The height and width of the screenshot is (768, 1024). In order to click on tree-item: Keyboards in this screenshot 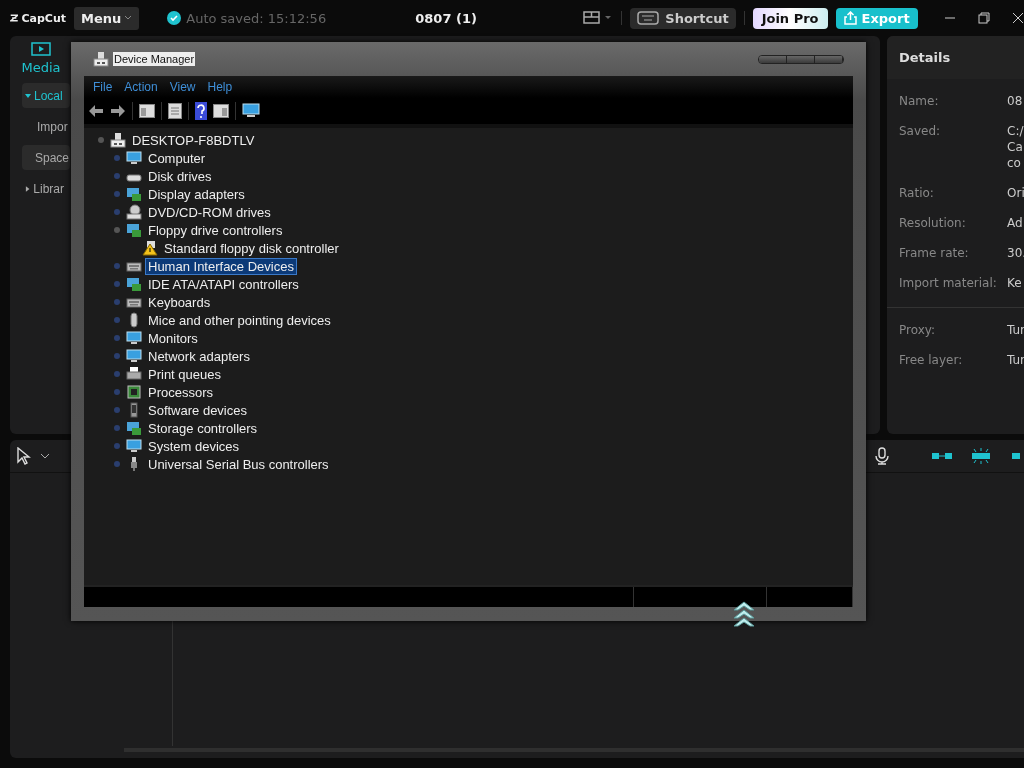, I will do `click(179, 302)`.